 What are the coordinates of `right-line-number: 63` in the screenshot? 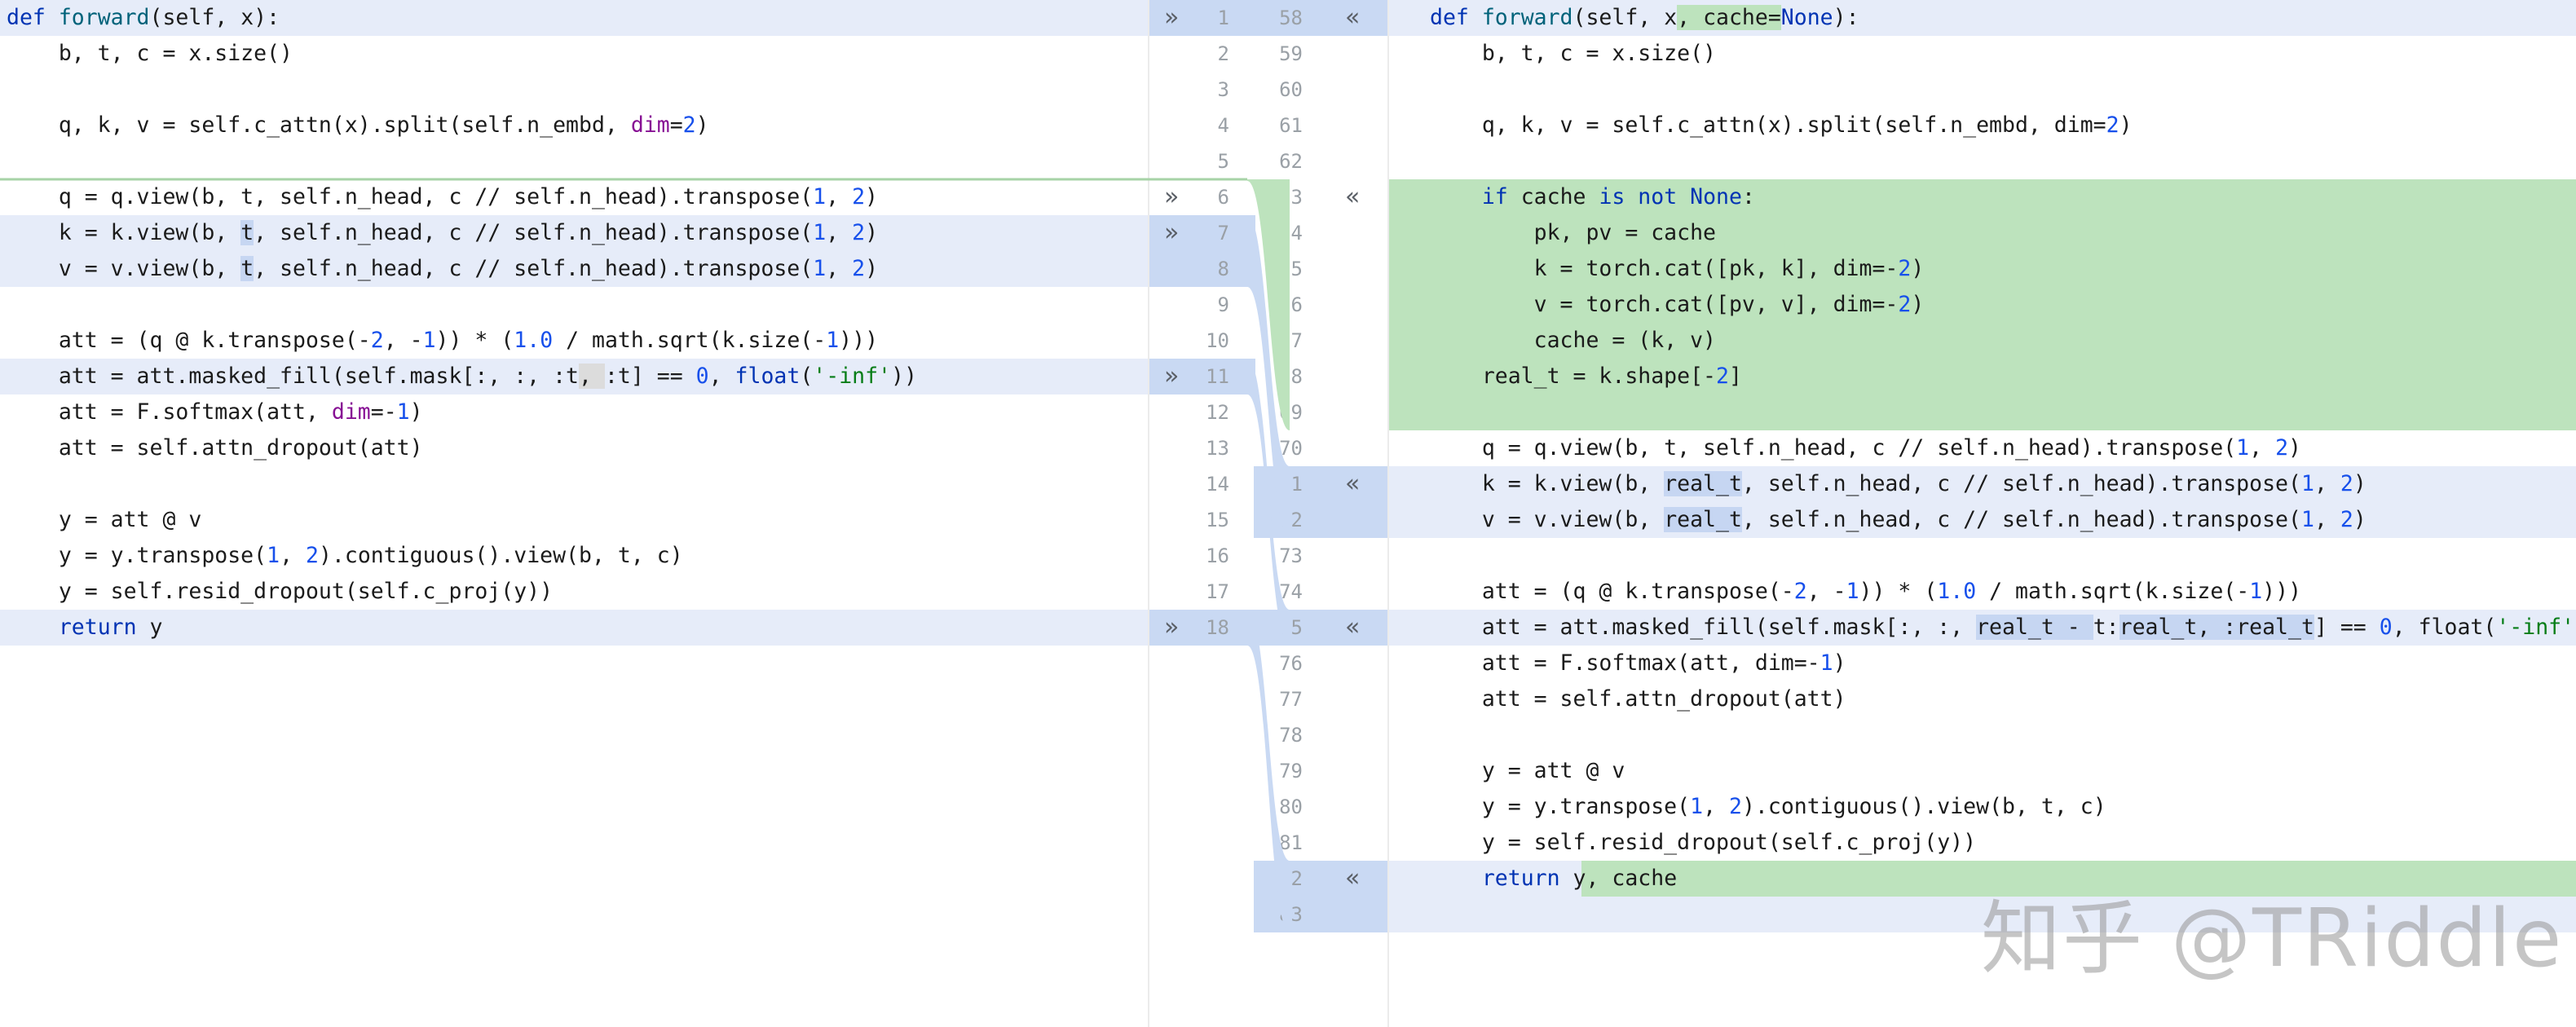 It's located at (1291, 197).